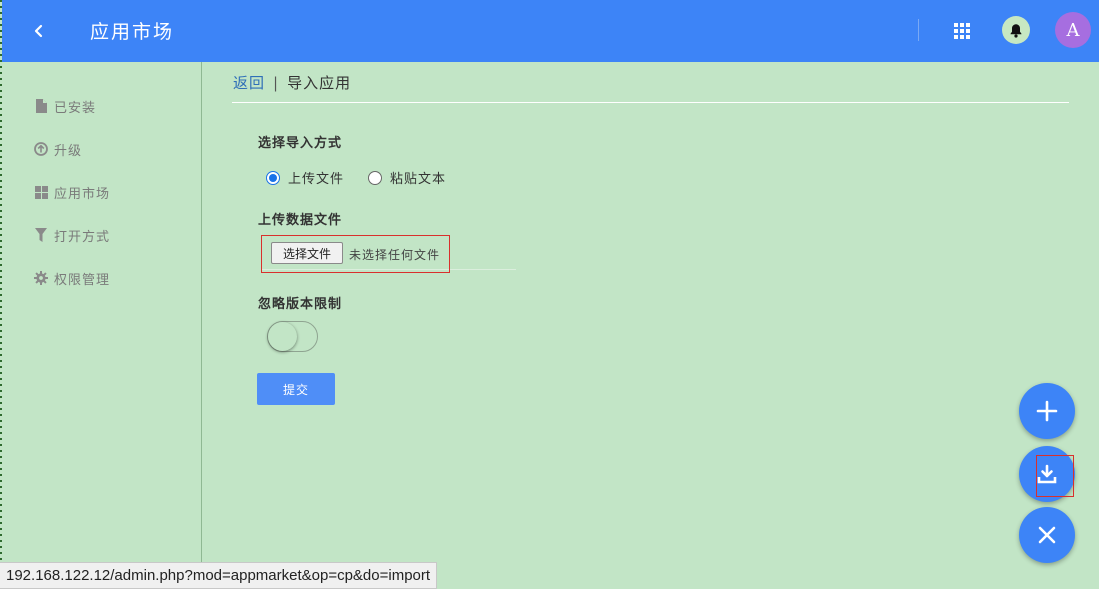 The height and width of the screenshot is (589, 1099). What do you see at coordinates (41, 192) in the screenshot?
I see `grid-icon` at bounding box center [41, 192].